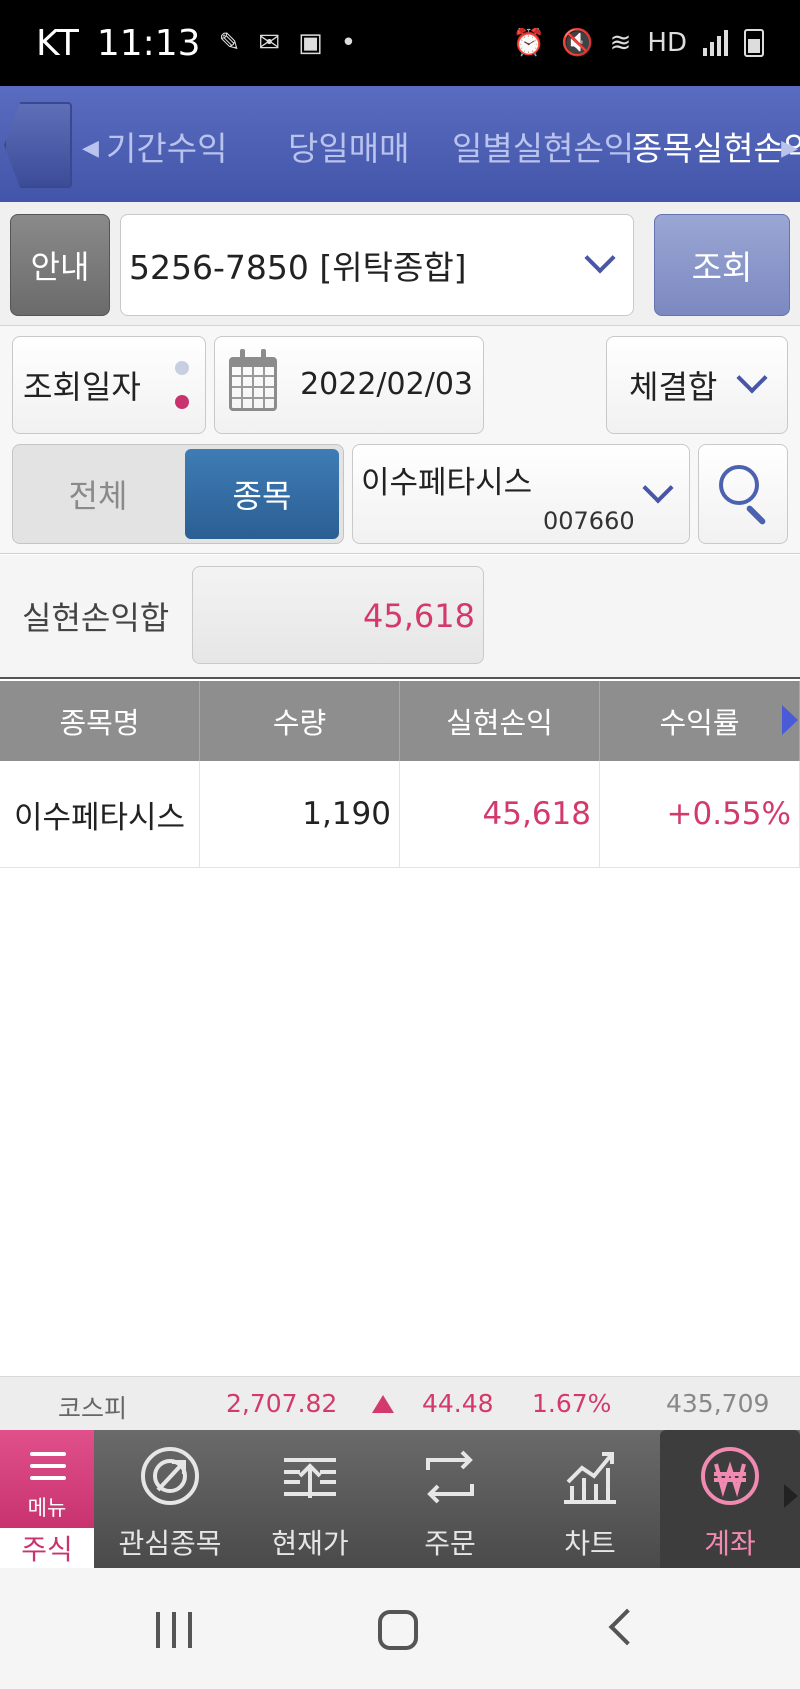 The width and height of the screenshot is (800, 1689). What do you see at coordinates (673, 387) in the screenshot?
I see `exec-option-value: 체결합` at bounding box center [673, 387].